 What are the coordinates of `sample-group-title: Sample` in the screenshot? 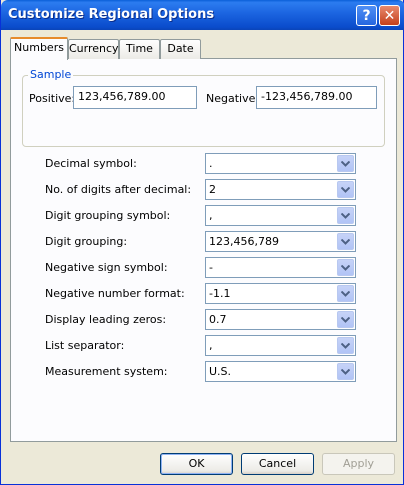 It's located at (51, 74).